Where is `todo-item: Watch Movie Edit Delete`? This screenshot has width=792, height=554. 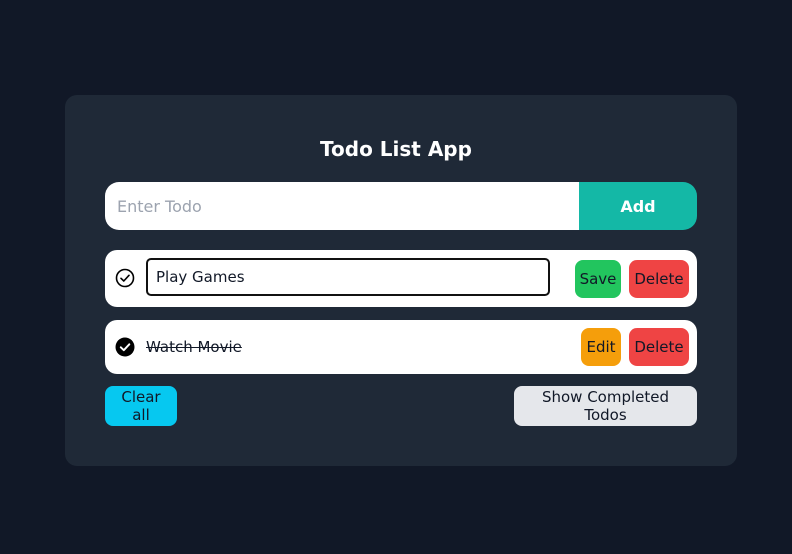 todo-item: Watch Movie Edit Delete is located at coordinates (401, 347).